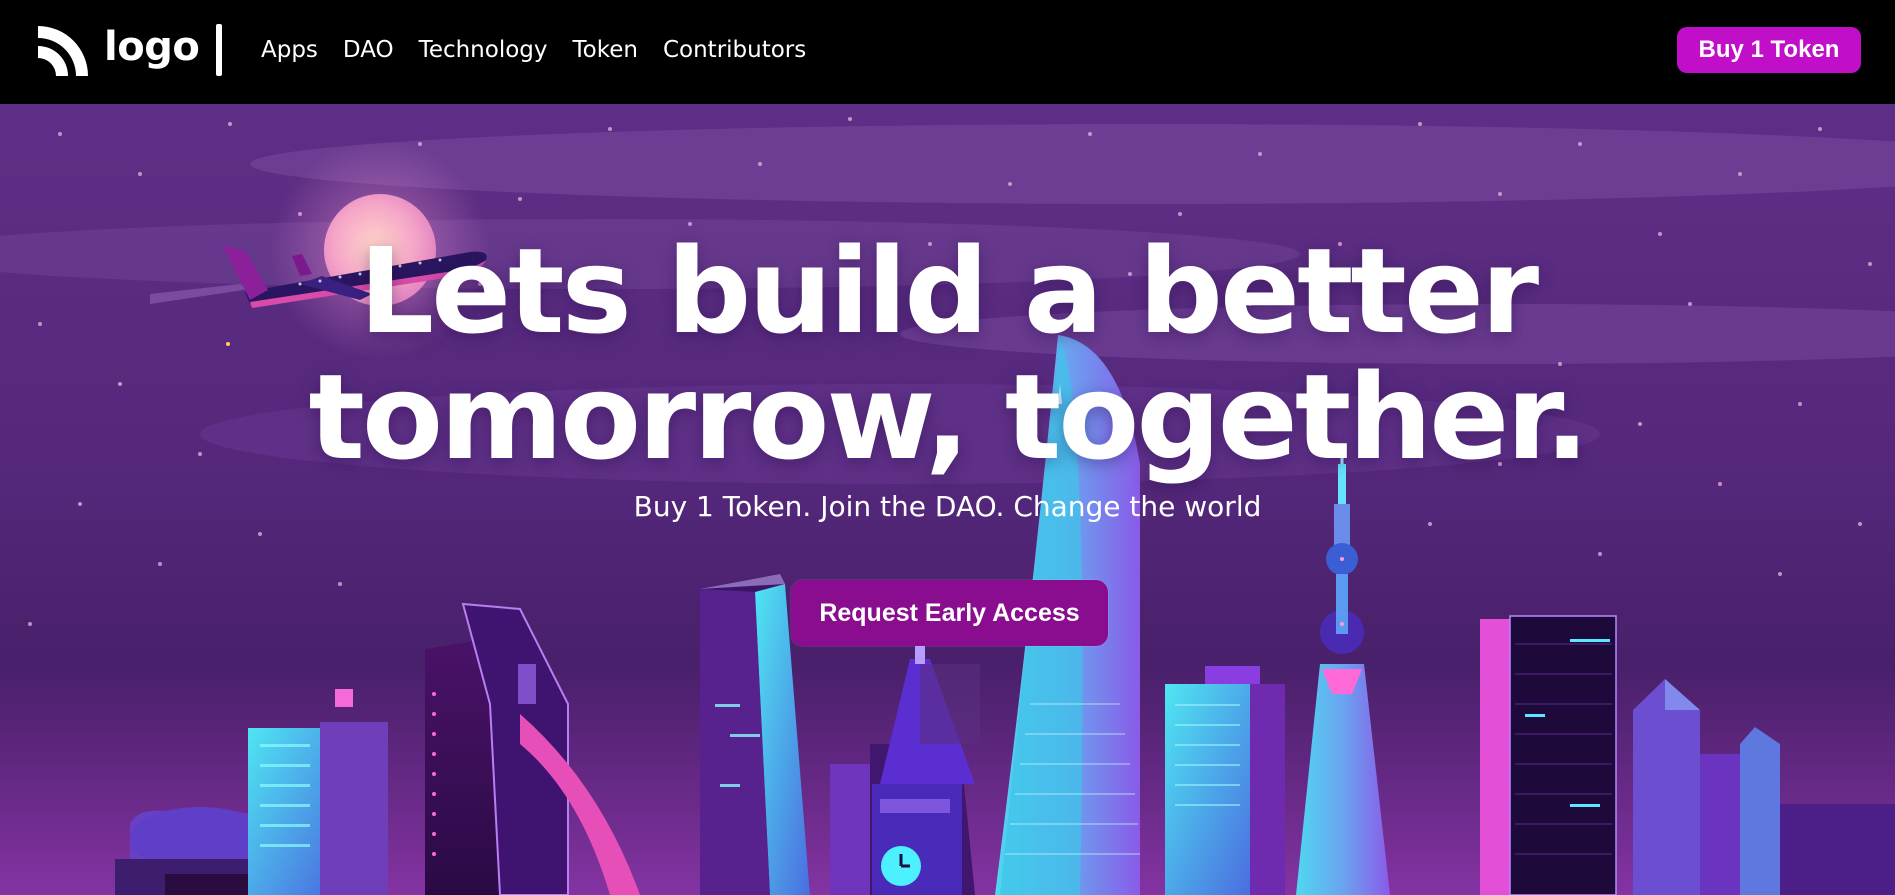 The width and height of the screenshot is (1895, 895). I want to click on request-early-access-button: Request Early Access, so click(949, 613).